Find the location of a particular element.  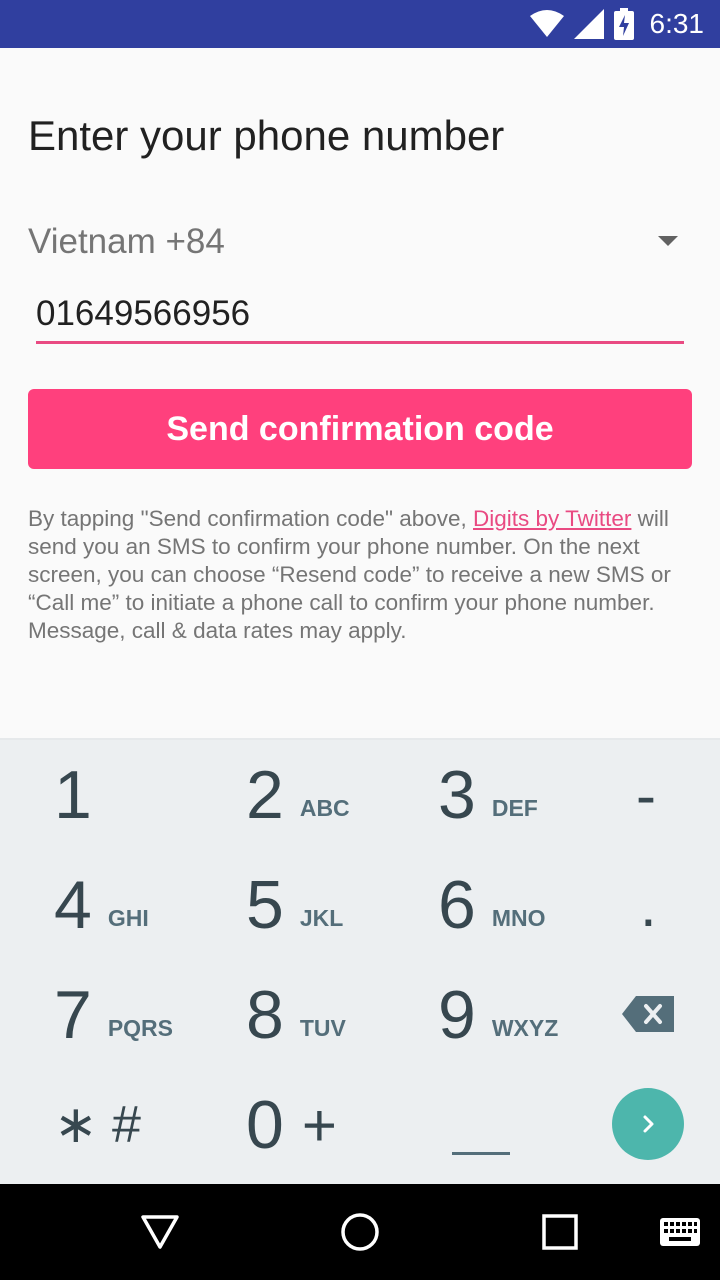

key-1: 1 is located at coordinates (73, 795).